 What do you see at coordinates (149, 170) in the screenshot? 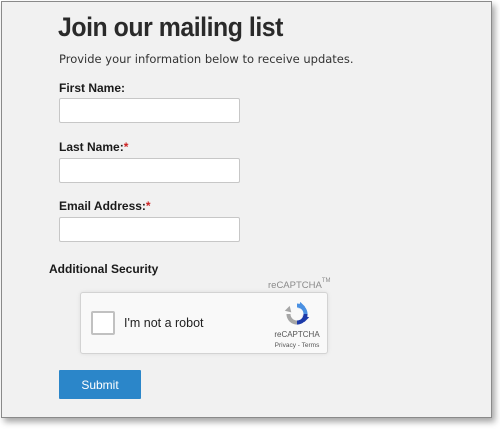
I see `last-name-field` at bounding box center [149, 170].